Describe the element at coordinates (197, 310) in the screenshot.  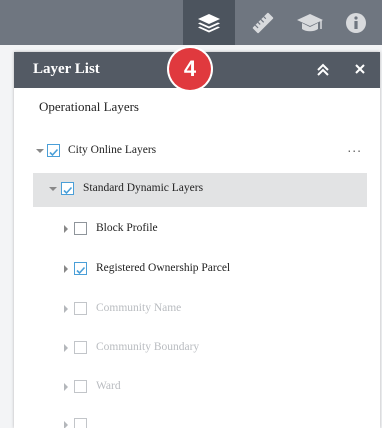
I see `layer-row-community-name: Community Name` at that location.